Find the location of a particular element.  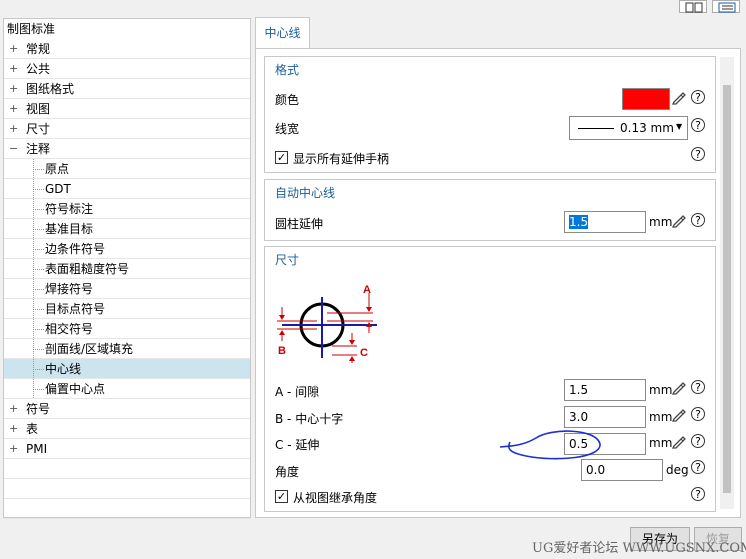

tree-item: 表面粗糙度符号 is located at coordinates (127, 269).